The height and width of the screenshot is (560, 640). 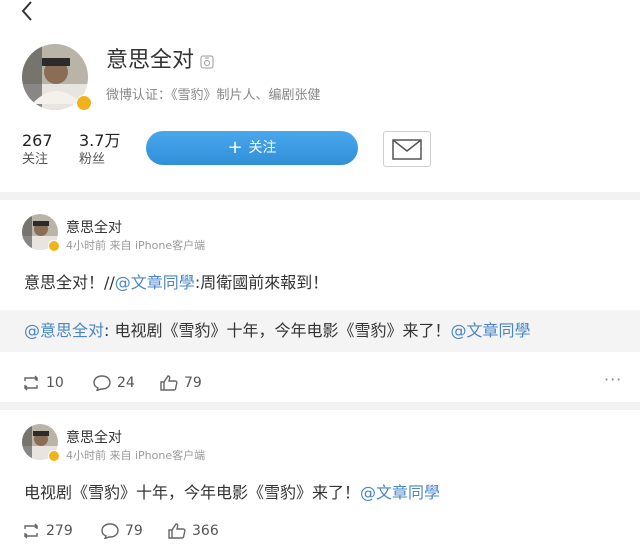 I want to click on back-arrow-icon, so click(x=26, y=11).